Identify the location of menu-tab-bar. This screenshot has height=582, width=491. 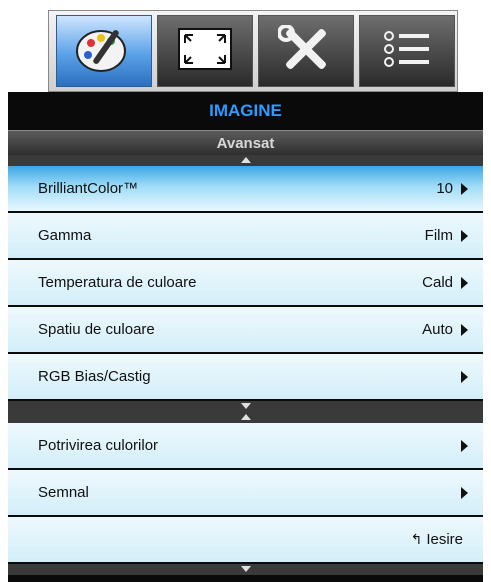
(253, 51).